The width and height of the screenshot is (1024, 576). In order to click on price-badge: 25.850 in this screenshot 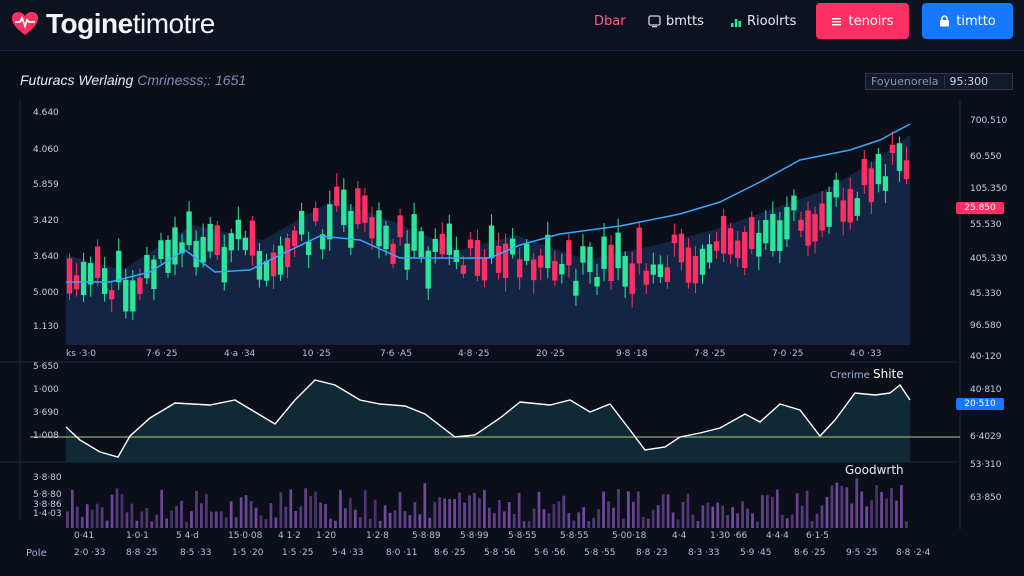, I will do `click(980, 208)`.